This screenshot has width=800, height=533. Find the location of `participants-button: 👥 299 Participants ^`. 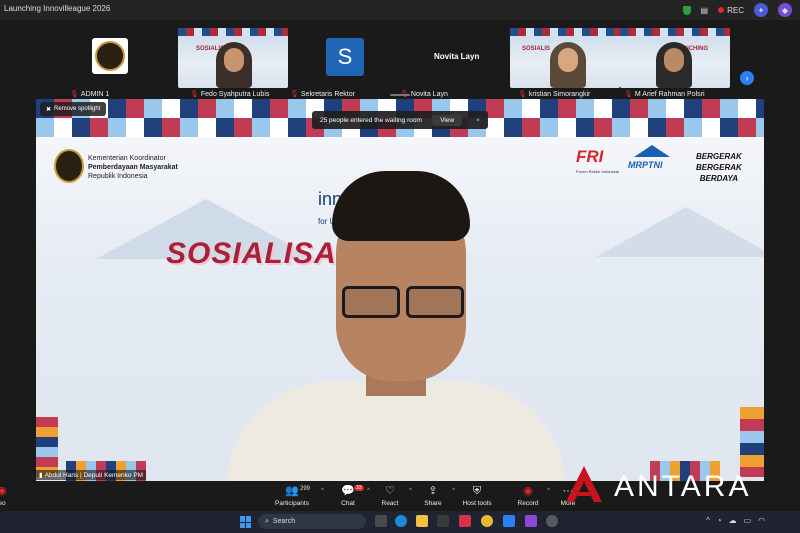

participants-button: 👥 299 Participants ^ is located at coordinates (293, 495).